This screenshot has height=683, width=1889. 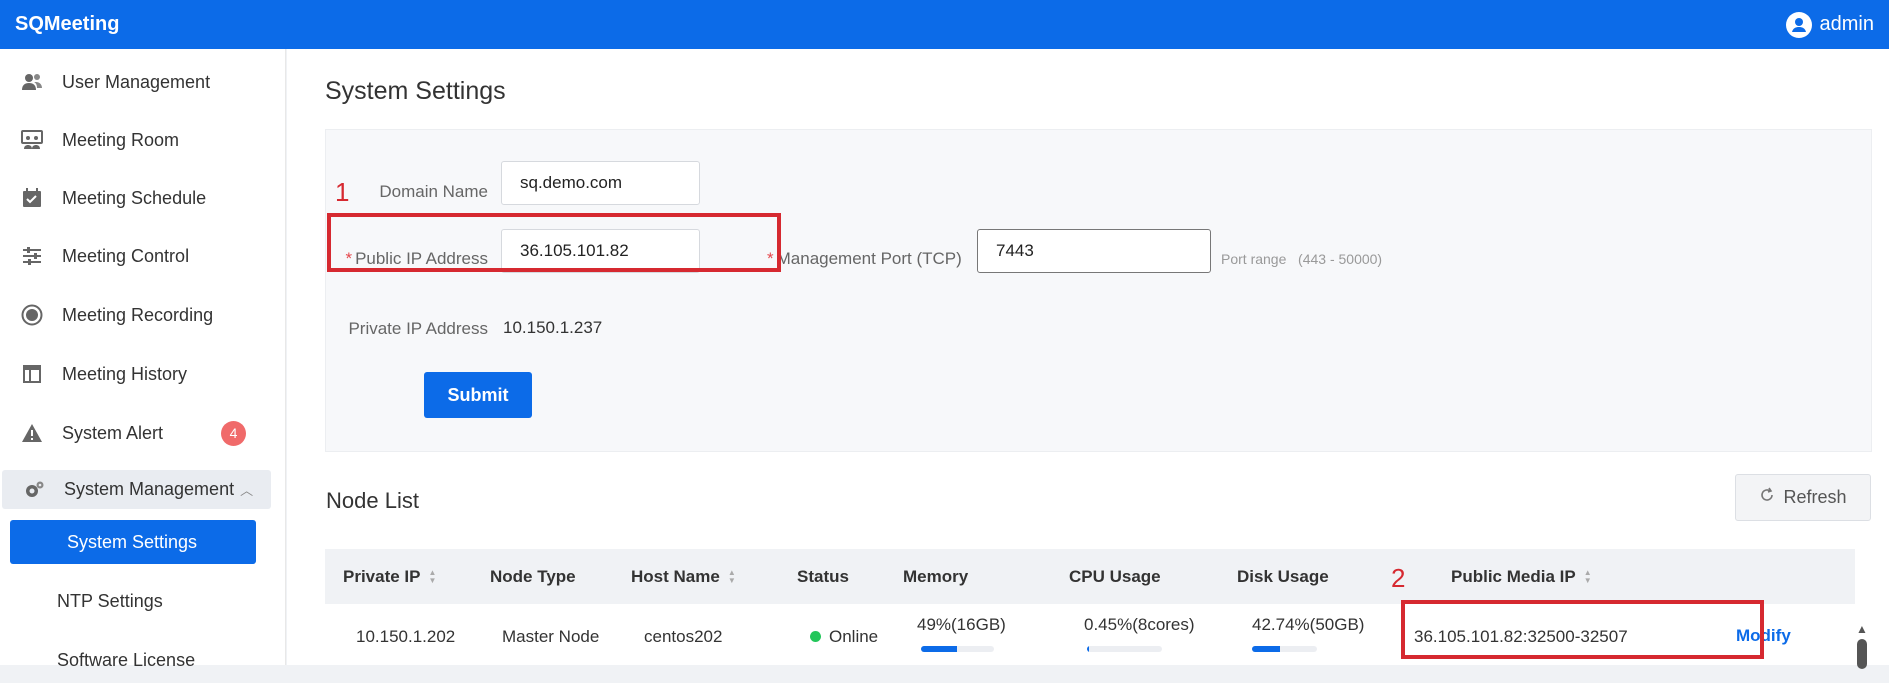 I want to click on page-title: System Settings, so click(x=415, y=91).